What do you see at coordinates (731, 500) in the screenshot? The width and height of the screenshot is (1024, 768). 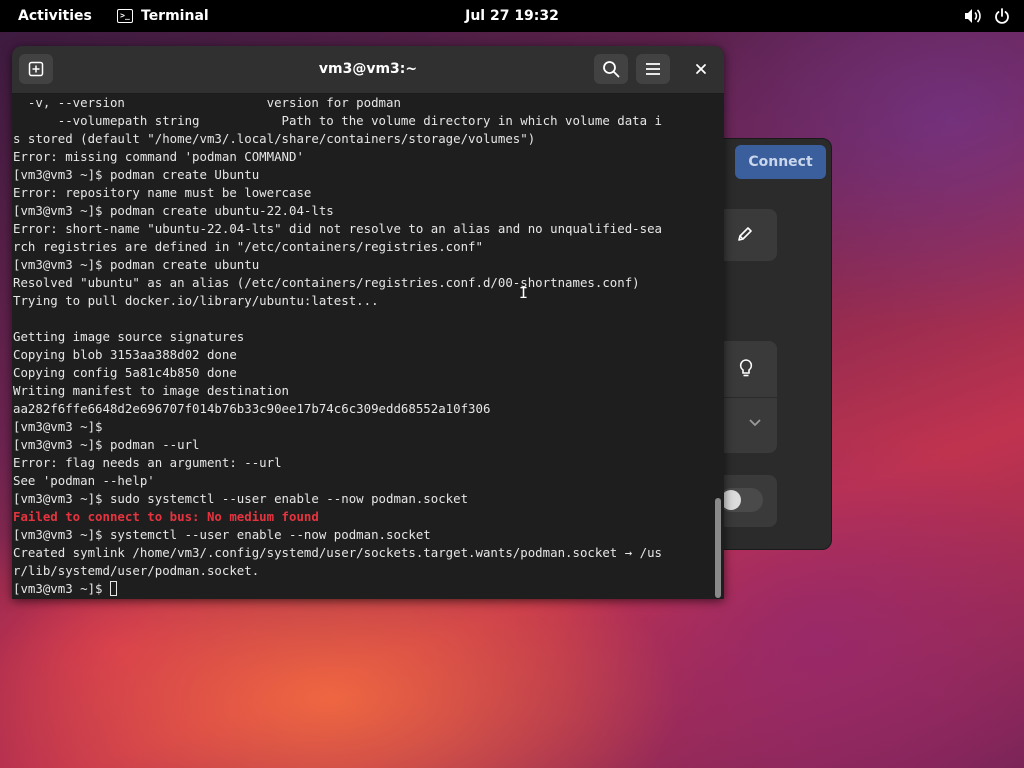 I see `toggle-knob` at bounding box center [731, 500].